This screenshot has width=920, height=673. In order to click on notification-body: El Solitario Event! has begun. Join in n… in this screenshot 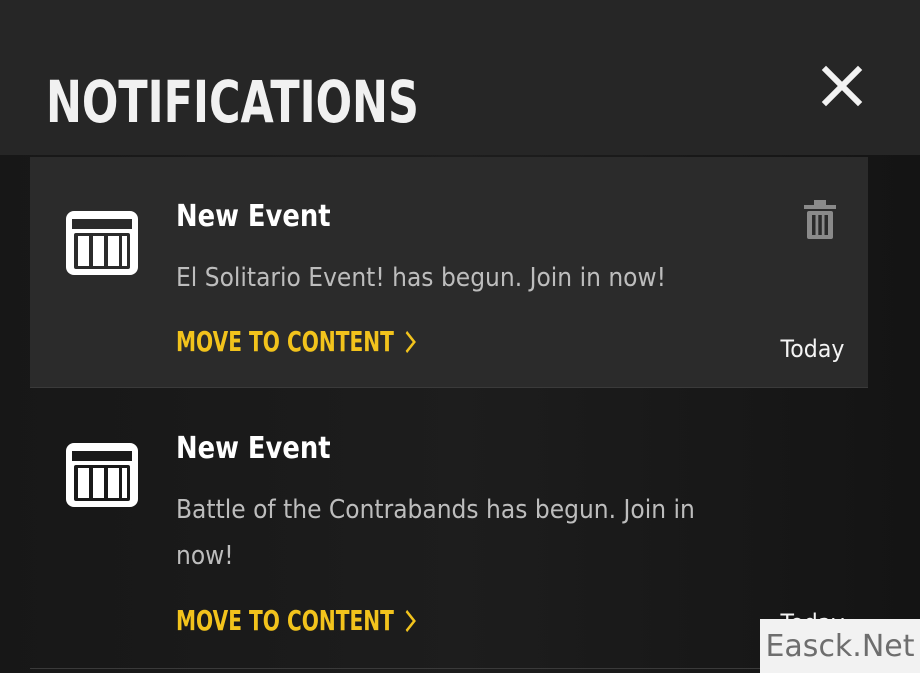, I will do `click(421, 278)`.